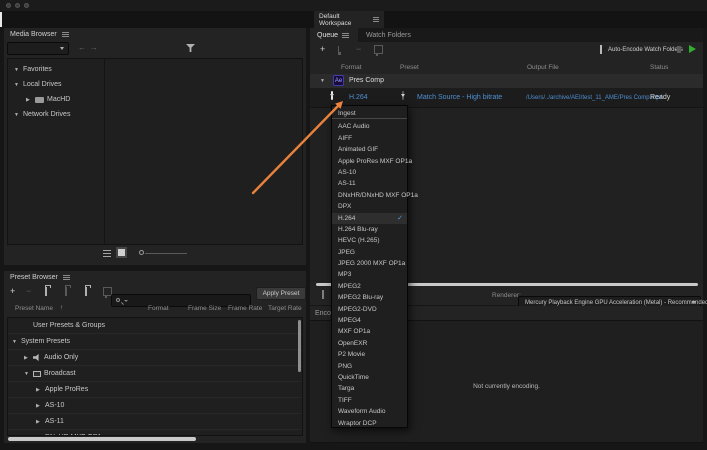  What do you see at coordinates (369, 206) in the screenshot?
I see `format-option: DPX ✓` at bounding box center [369, 206].